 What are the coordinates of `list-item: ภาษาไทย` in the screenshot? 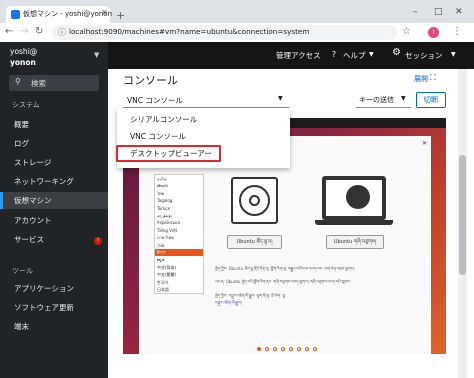 It's located at (179, 237).